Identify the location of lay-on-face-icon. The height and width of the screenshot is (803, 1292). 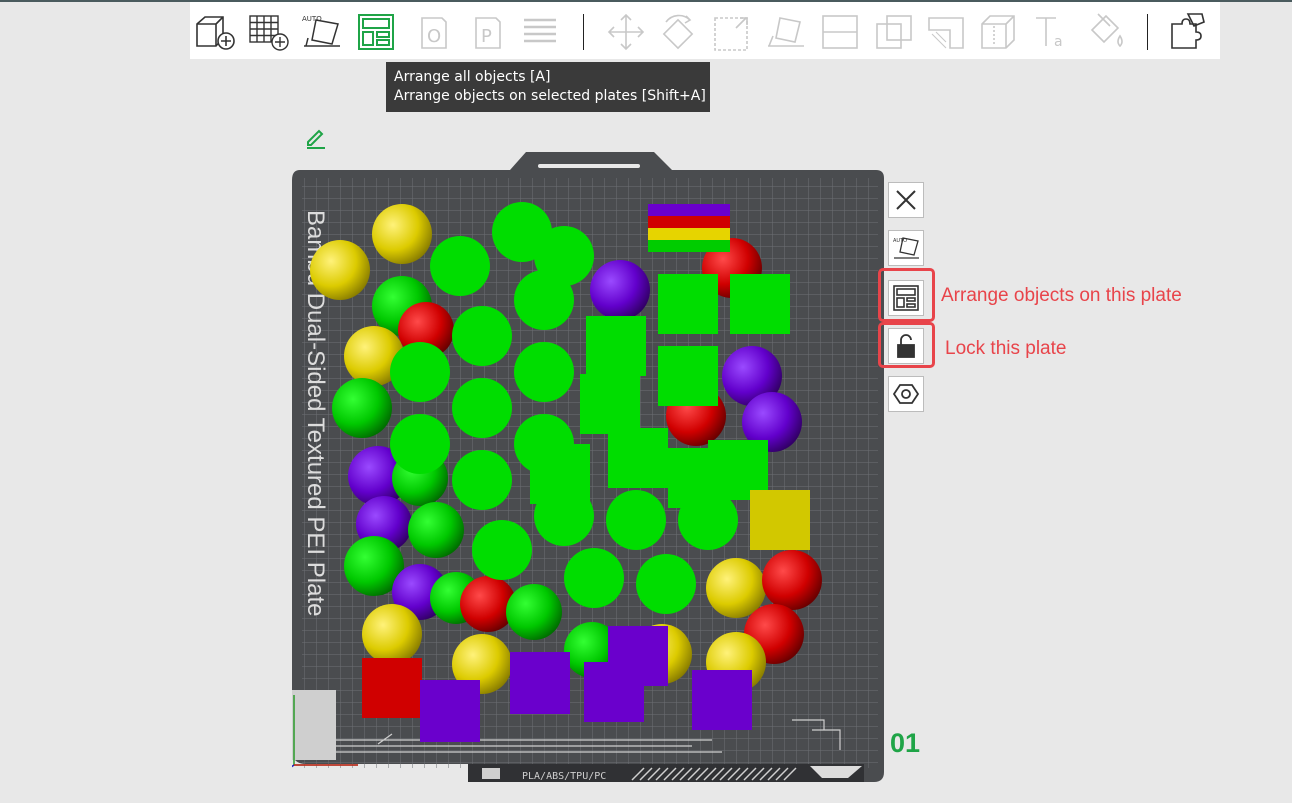
(786, 32).